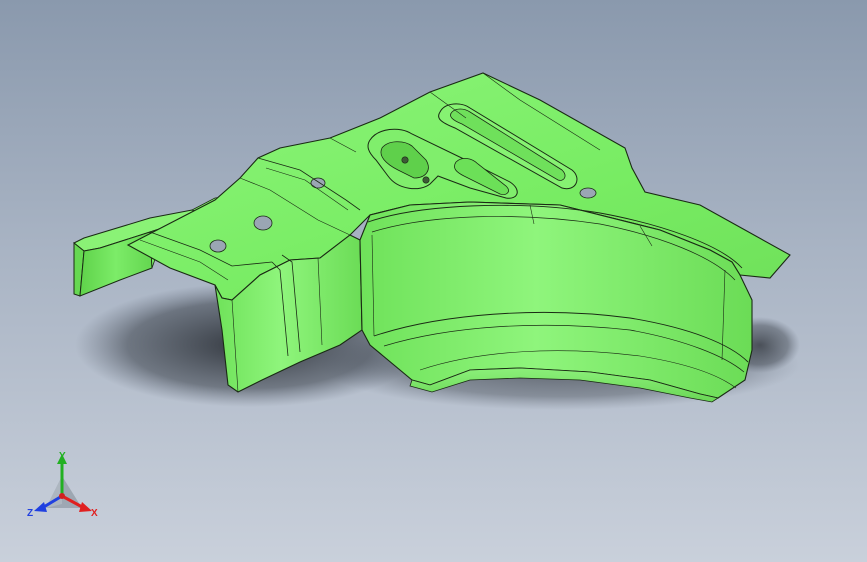  Describe the element at coordinates (64, 486) in the screenshot. I see `coordinate-triad: Y X Z` at that location.